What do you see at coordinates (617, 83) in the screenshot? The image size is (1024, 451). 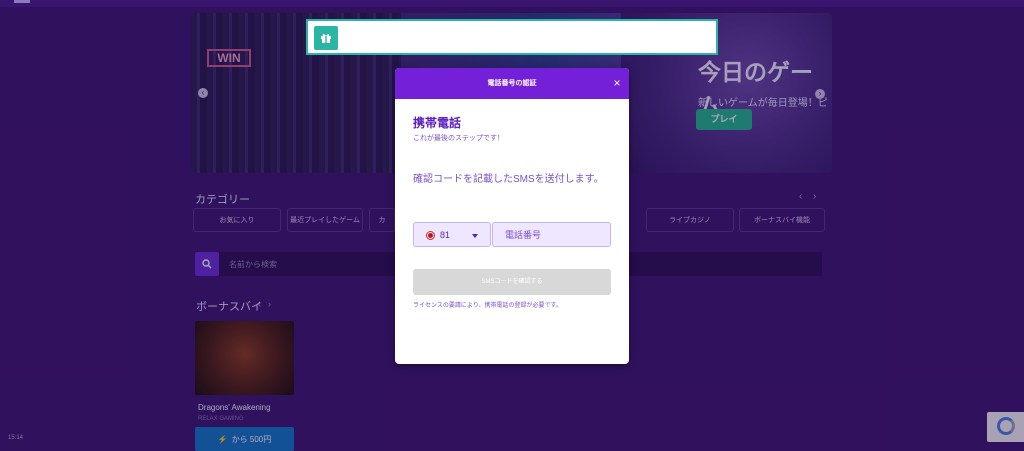 I see `close-icon: ×` at bounding box center [617, 83].